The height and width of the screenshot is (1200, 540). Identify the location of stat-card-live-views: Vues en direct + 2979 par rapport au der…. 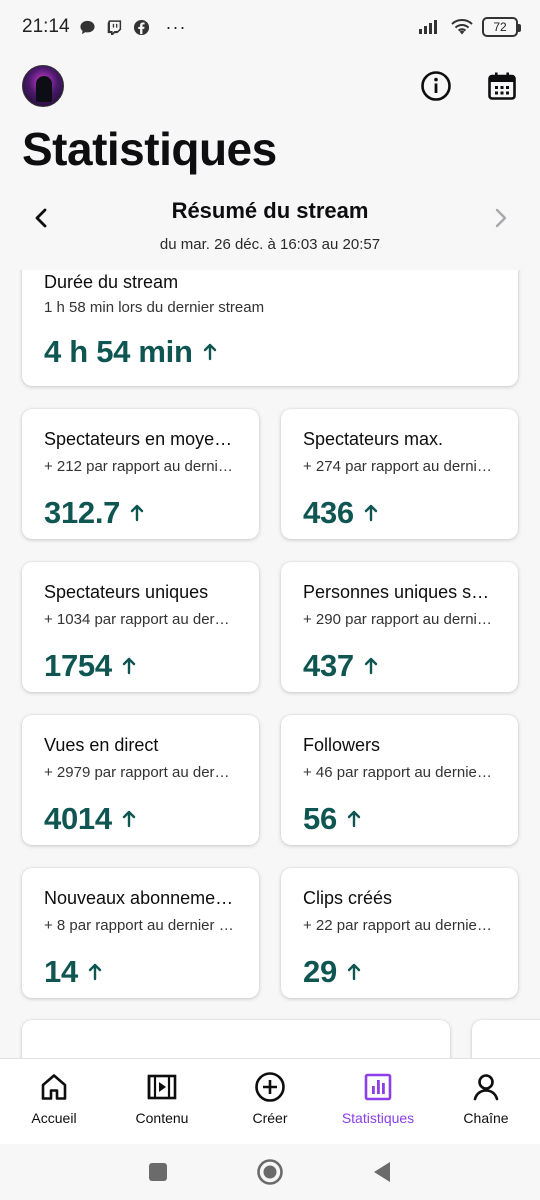
(140, 780).